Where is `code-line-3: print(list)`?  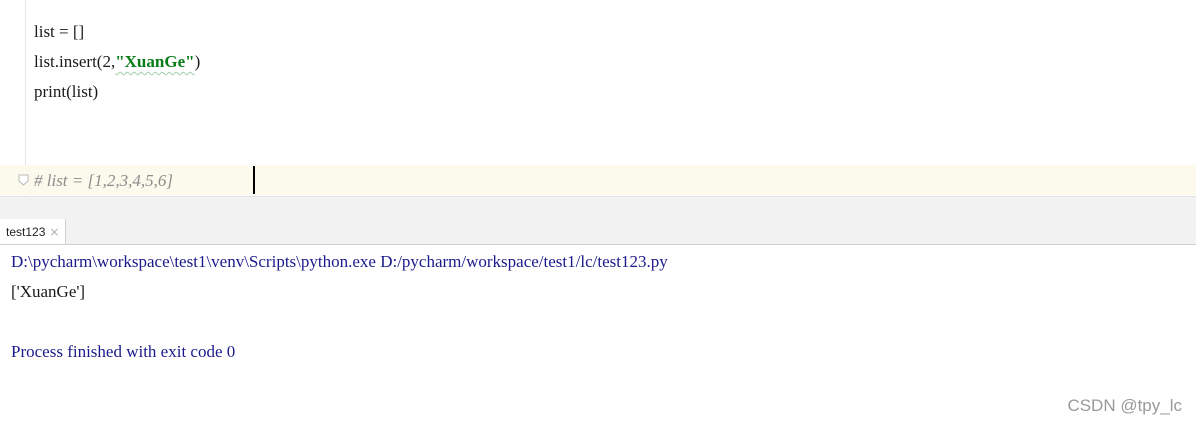 code-line-3: print(list) is located at coordinates (66, 92).